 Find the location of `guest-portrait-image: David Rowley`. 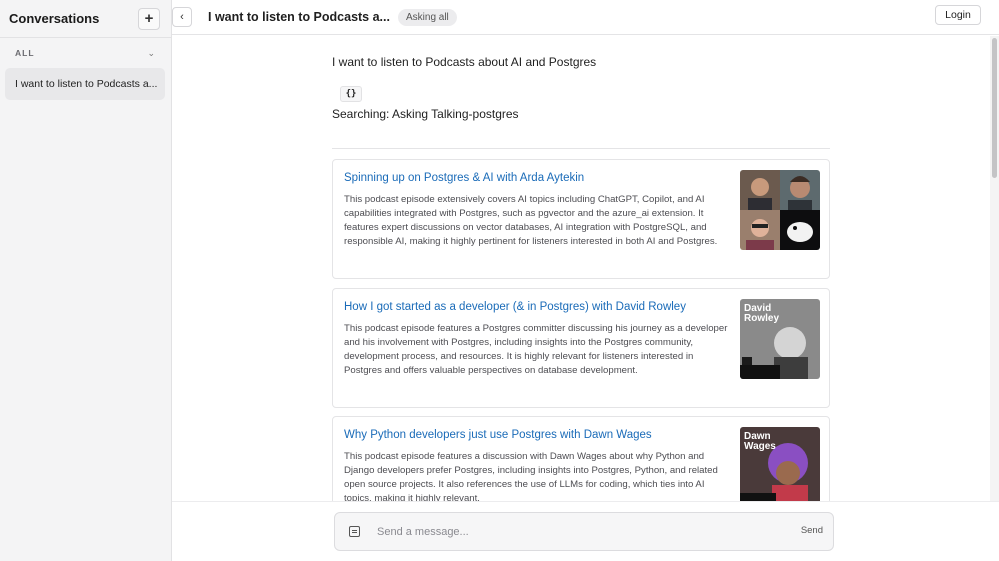

guest-portrait-image: David Rowley is located at coordinates (780, 339).